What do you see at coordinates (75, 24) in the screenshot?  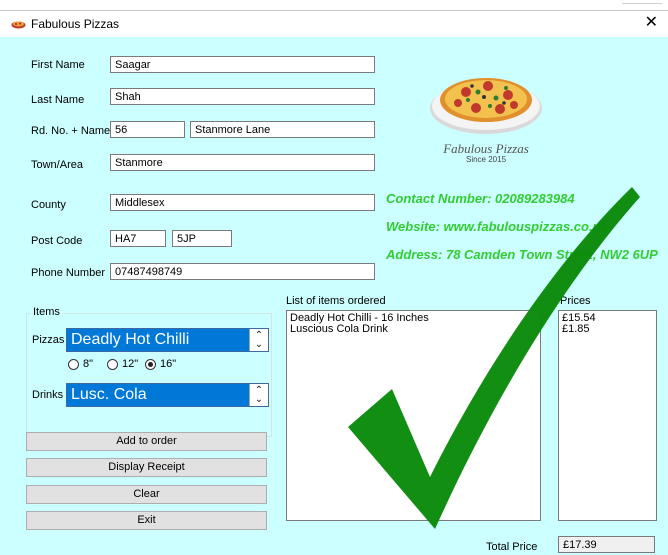 I see `window-title: Fabulous Pizzas` at bounding box center [75, 24].